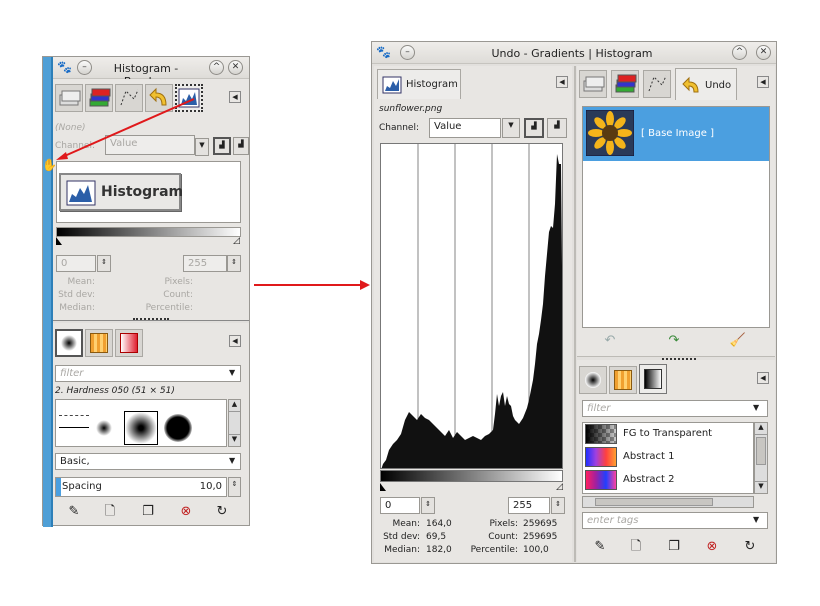  I want to click on drag-annotation, so click(125, 129).